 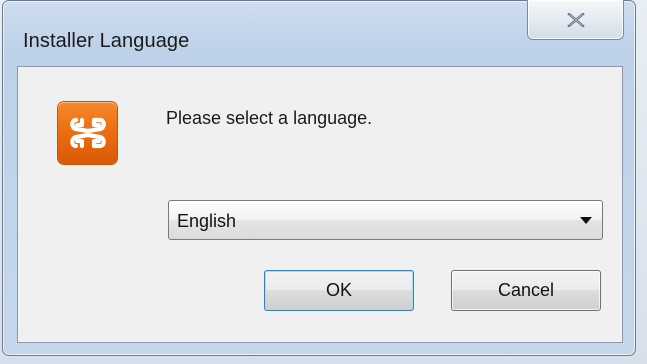 I want to click on chevron-down-icon, so click(x=586, y=220).